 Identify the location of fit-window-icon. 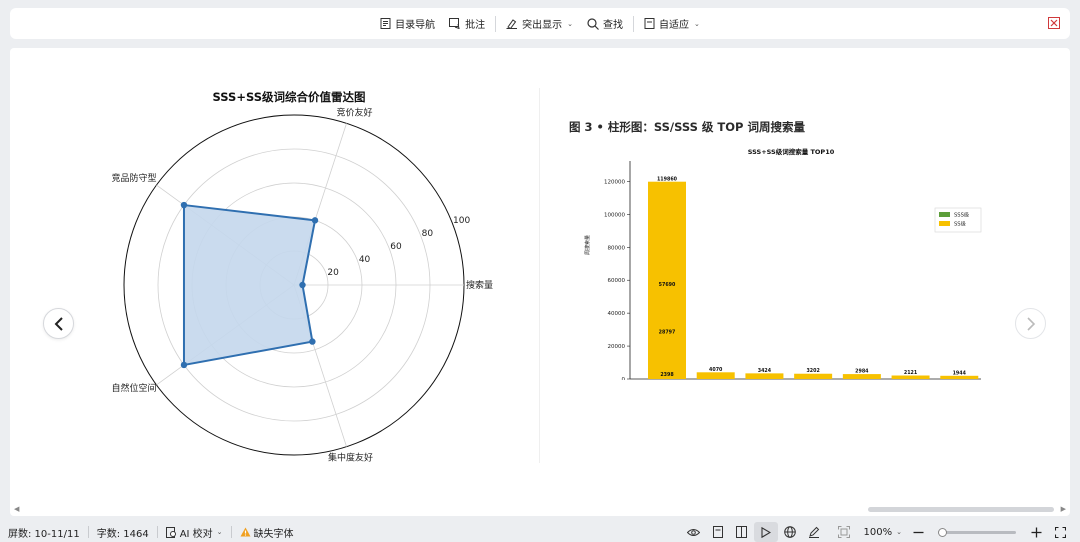
(843, 532).